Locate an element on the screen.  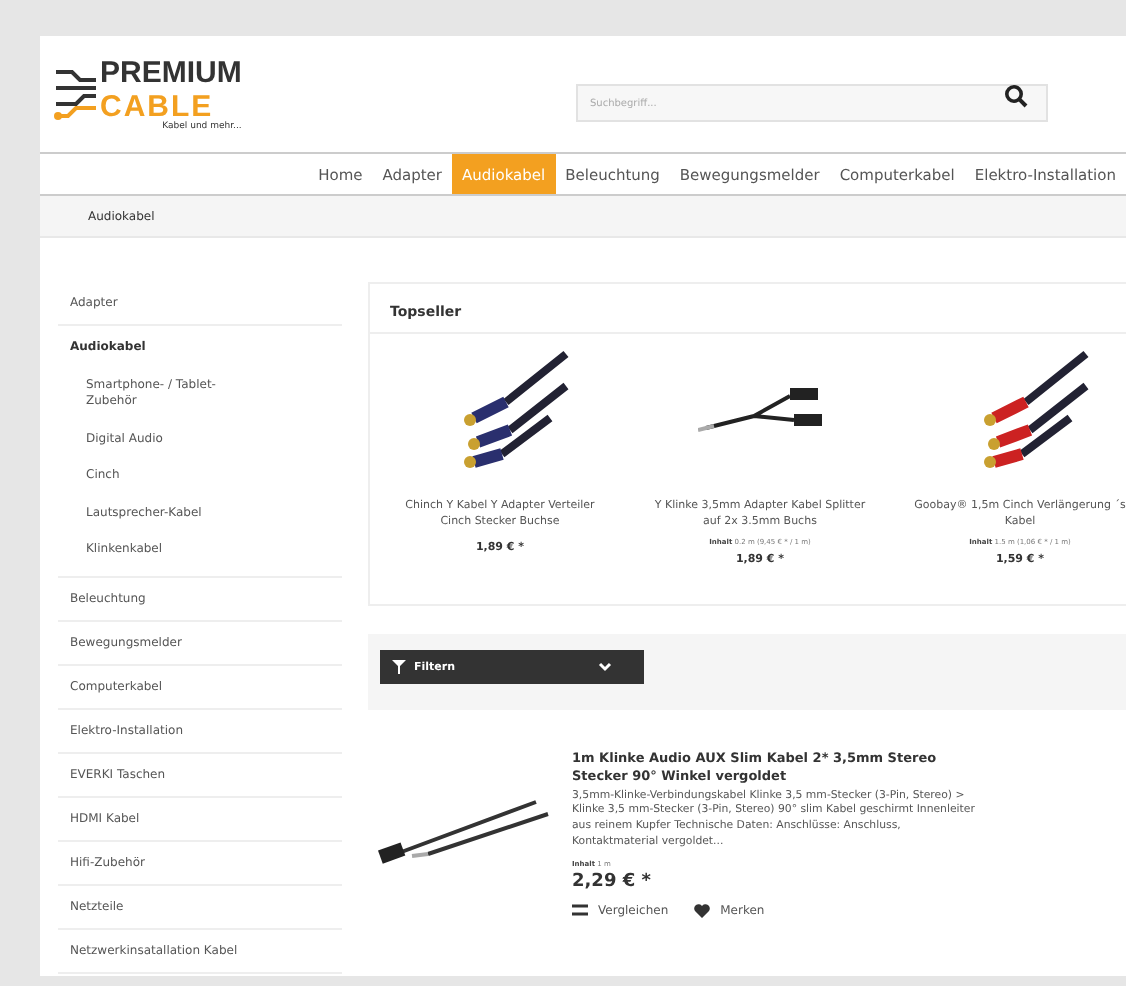
logo-wordmark: CABLE is located at coordinates (157, 106).